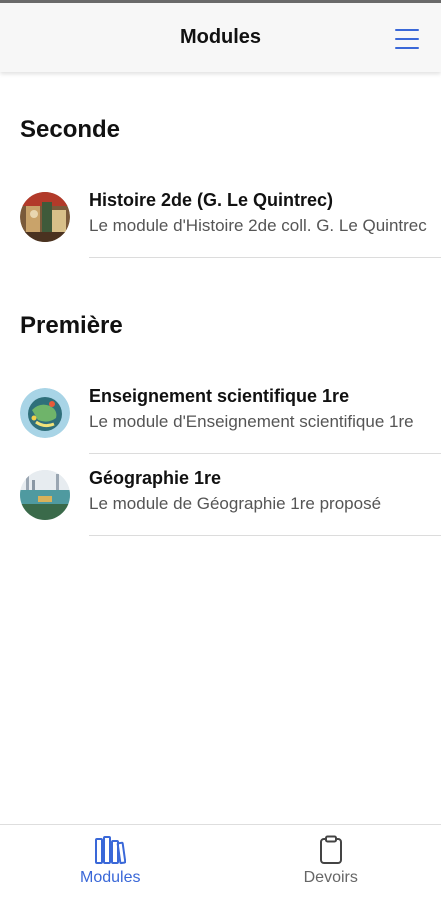  I want to click on section-title-premiere: Première, so click(71, 325).